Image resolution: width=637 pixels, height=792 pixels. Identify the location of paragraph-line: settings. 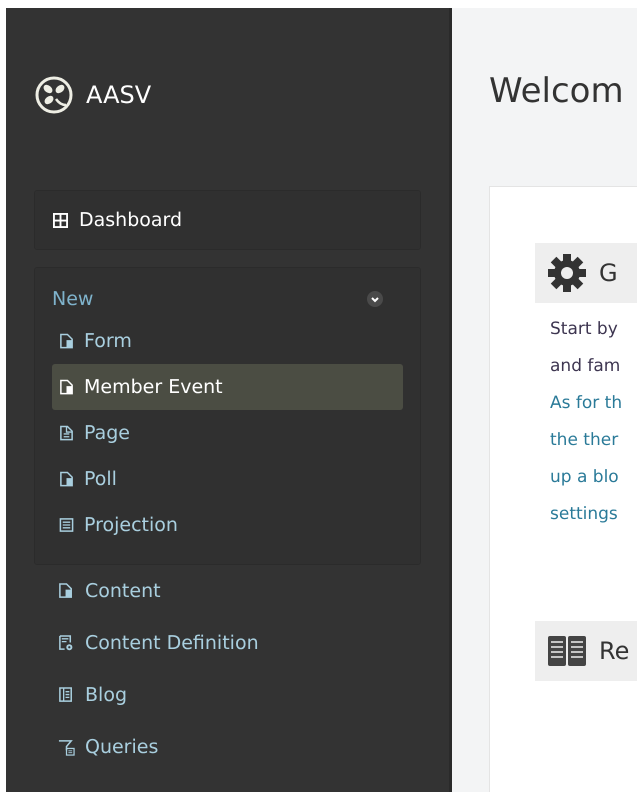
(584, 514).